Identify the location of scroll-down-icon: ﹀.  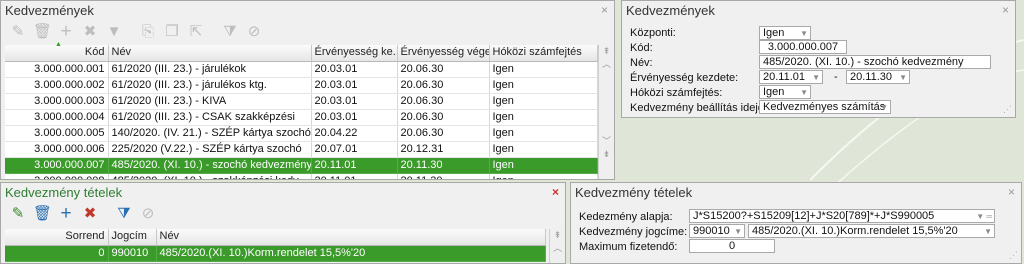
(606, 141).